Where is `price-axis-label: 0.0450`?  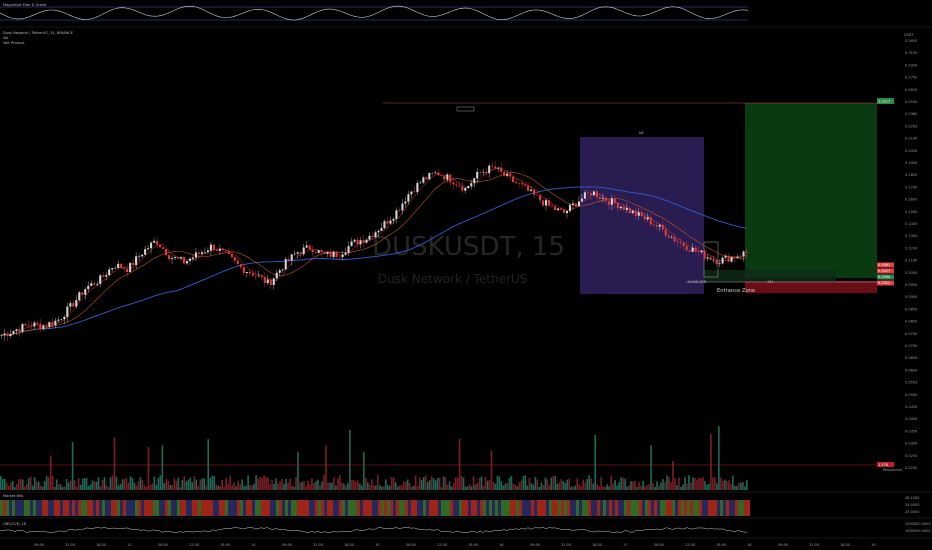 price-axis-label: 0.0450 is located at coordinates (911, 407).